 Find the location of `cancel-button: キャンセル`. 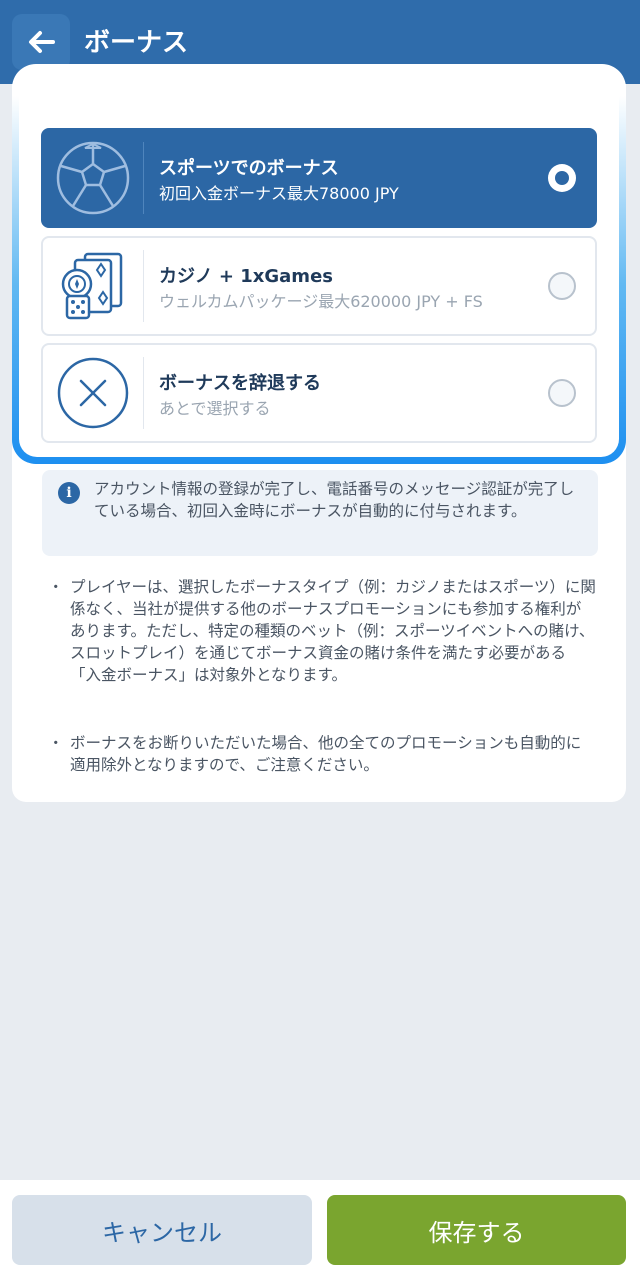

cancel-button: キャンセル is located at coordinates (162, 1230).